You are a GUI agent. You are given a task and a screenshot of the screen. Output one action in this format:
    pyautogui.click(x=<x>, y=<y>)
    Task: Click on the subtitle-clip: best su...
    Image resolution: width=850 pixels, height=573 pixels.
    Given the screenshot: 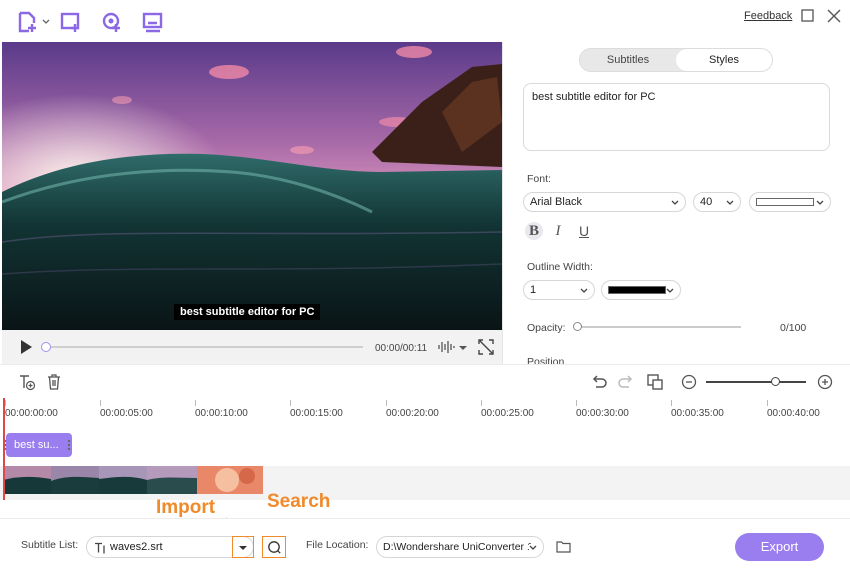 What is the action you would take?
    pyautogui.click(x=39, y=445)
    